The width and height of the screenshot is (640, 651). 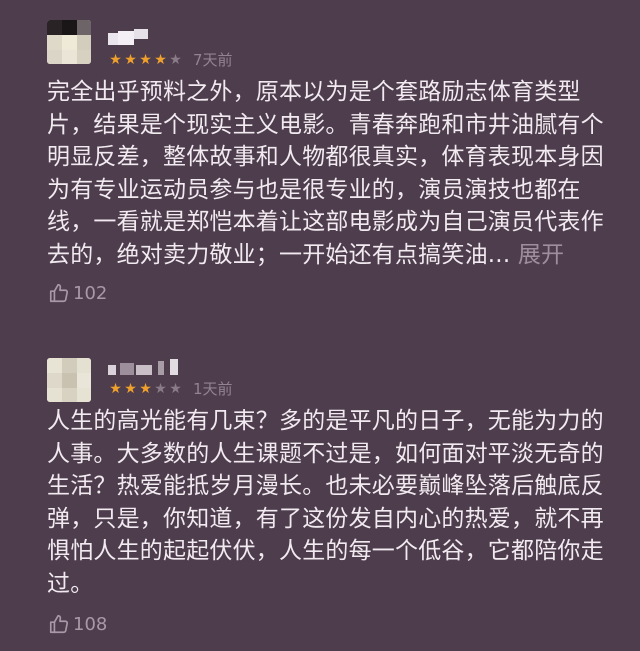 I want to click on text-line: 完全出乎预料之外，原本以为是个套路励志体育类型, so click(x=314, y=92).